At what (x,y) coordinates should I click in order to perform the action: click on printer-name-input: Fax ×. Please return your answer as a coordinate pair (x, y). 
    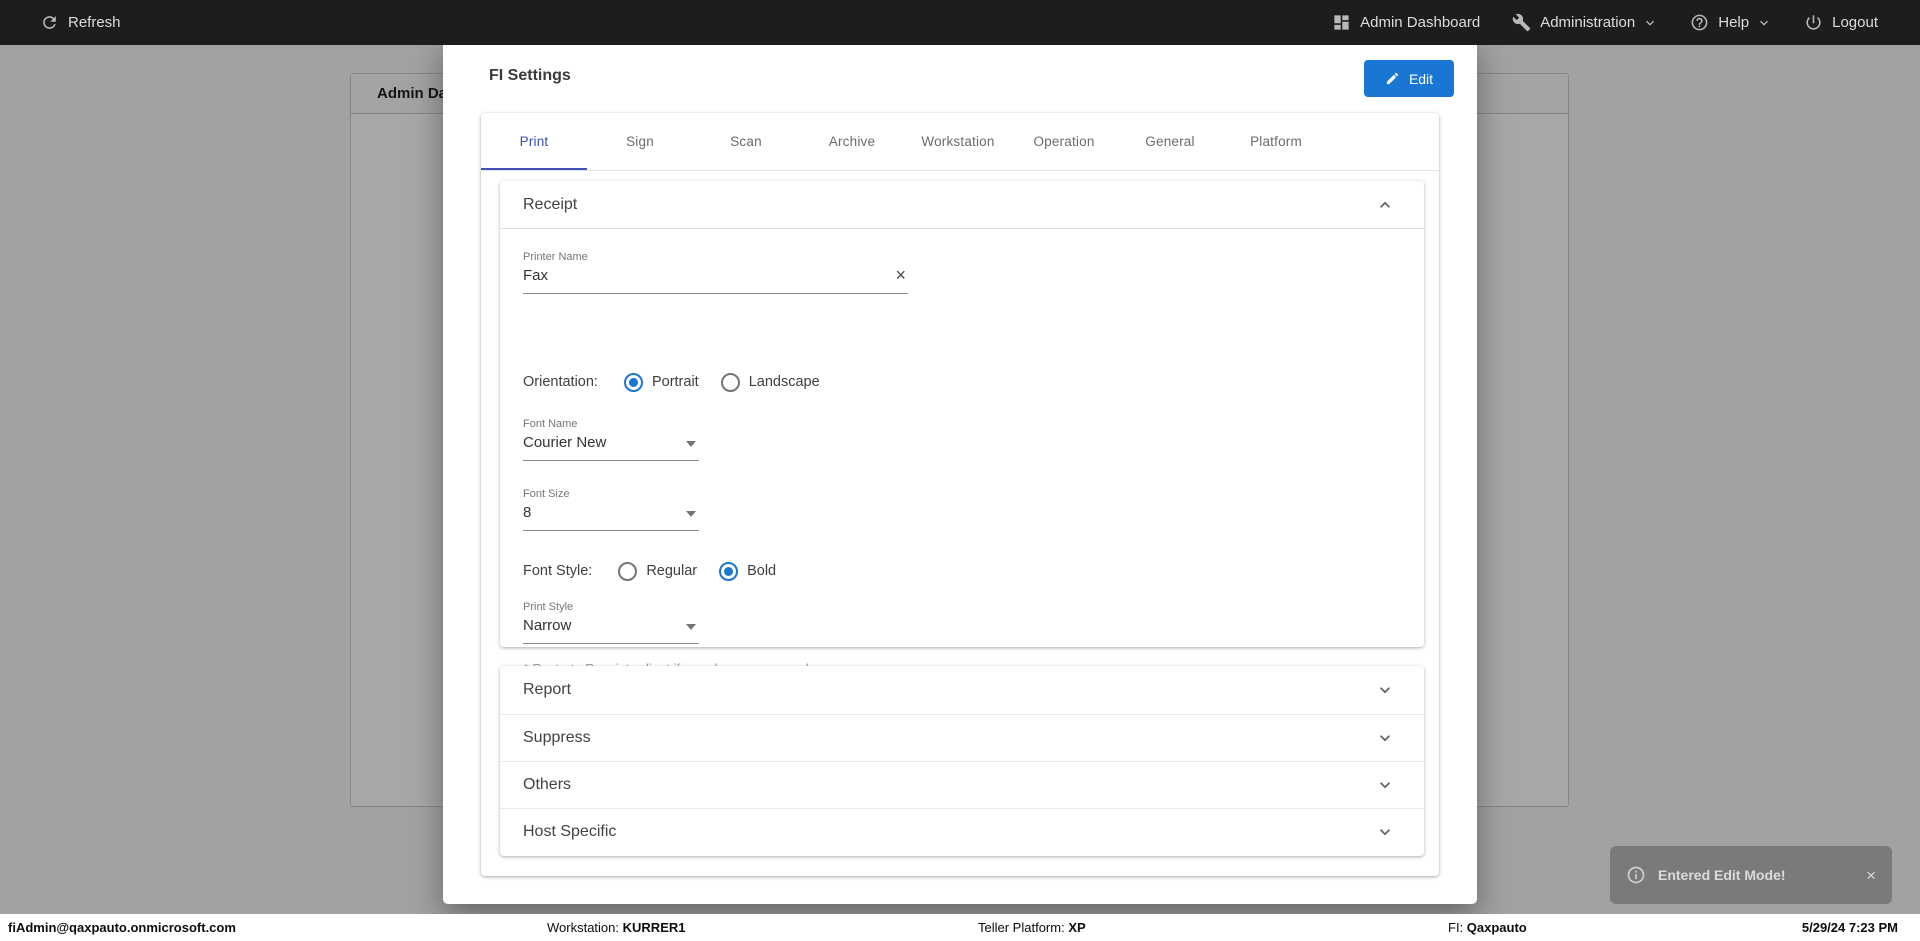
    Looking at the image, I should click on (715, 280).